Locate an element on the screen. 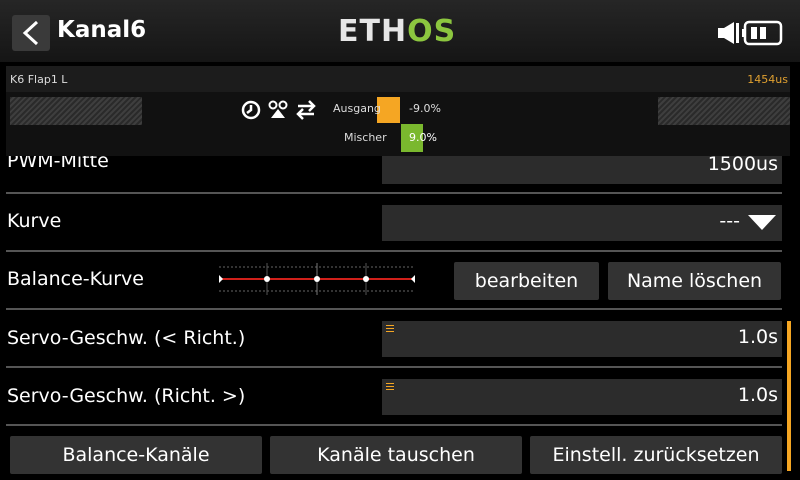 The height and width of the screenshot is (480, 800). back-arrow-icon is located at coordinates (30, 33).